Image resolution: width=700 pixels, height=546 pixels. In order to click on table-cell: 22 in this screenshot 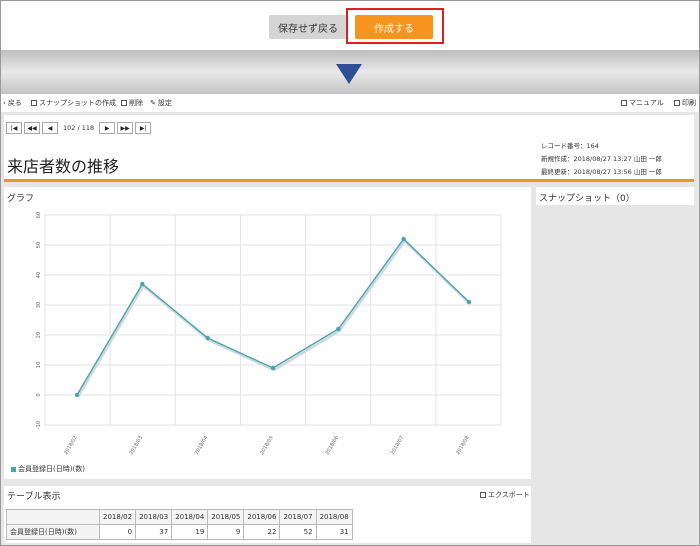, I will do `click(262, 532)`.